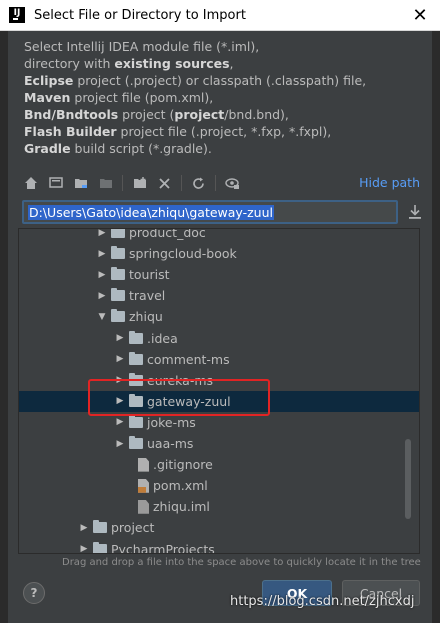 The height and width of the screenshot is (623, 440). Describe the element at coordinates (146, 114) in the screenshot. I see `desc-text: project (` at that location.